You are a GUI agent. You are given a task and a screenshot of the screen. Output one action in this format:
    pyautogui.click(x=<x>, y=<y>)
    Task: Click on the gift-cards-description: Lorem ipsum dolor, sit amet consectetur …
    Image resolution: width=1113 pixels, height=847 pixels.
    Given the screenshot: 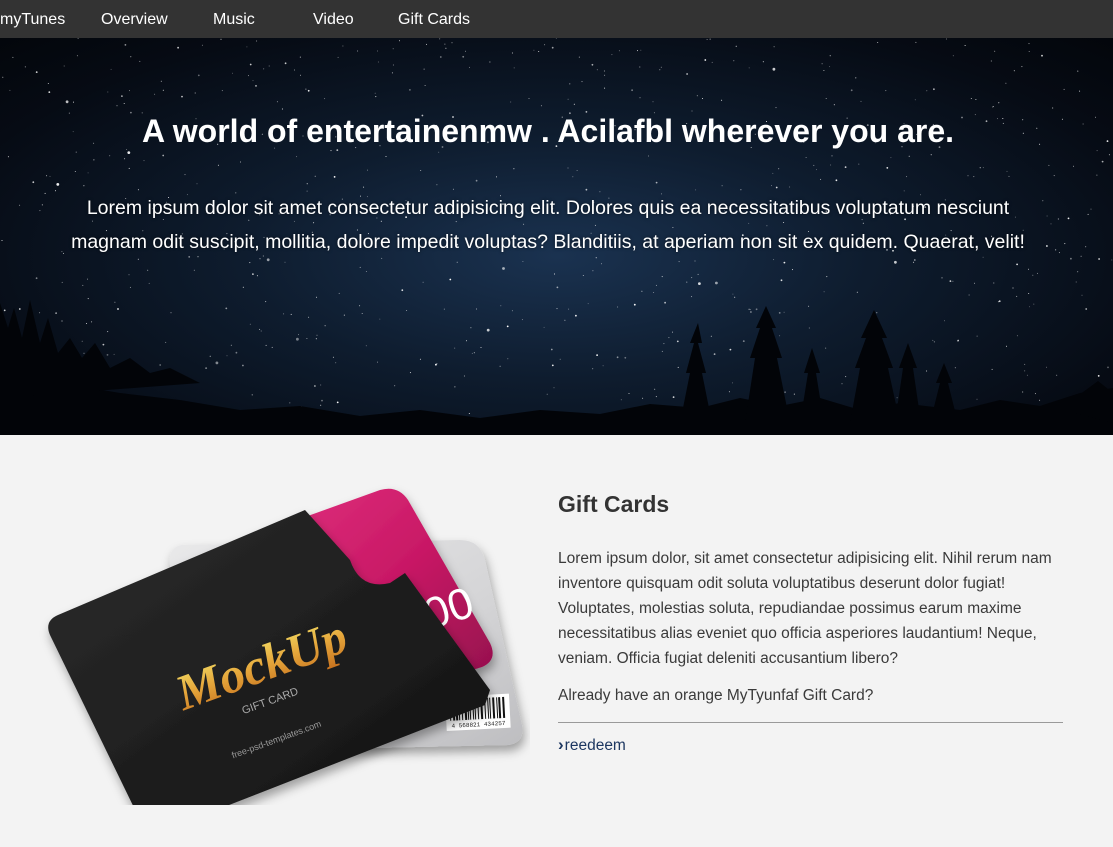 What is the action you would take?
    pyautogui.click(x=805, y=608)
    